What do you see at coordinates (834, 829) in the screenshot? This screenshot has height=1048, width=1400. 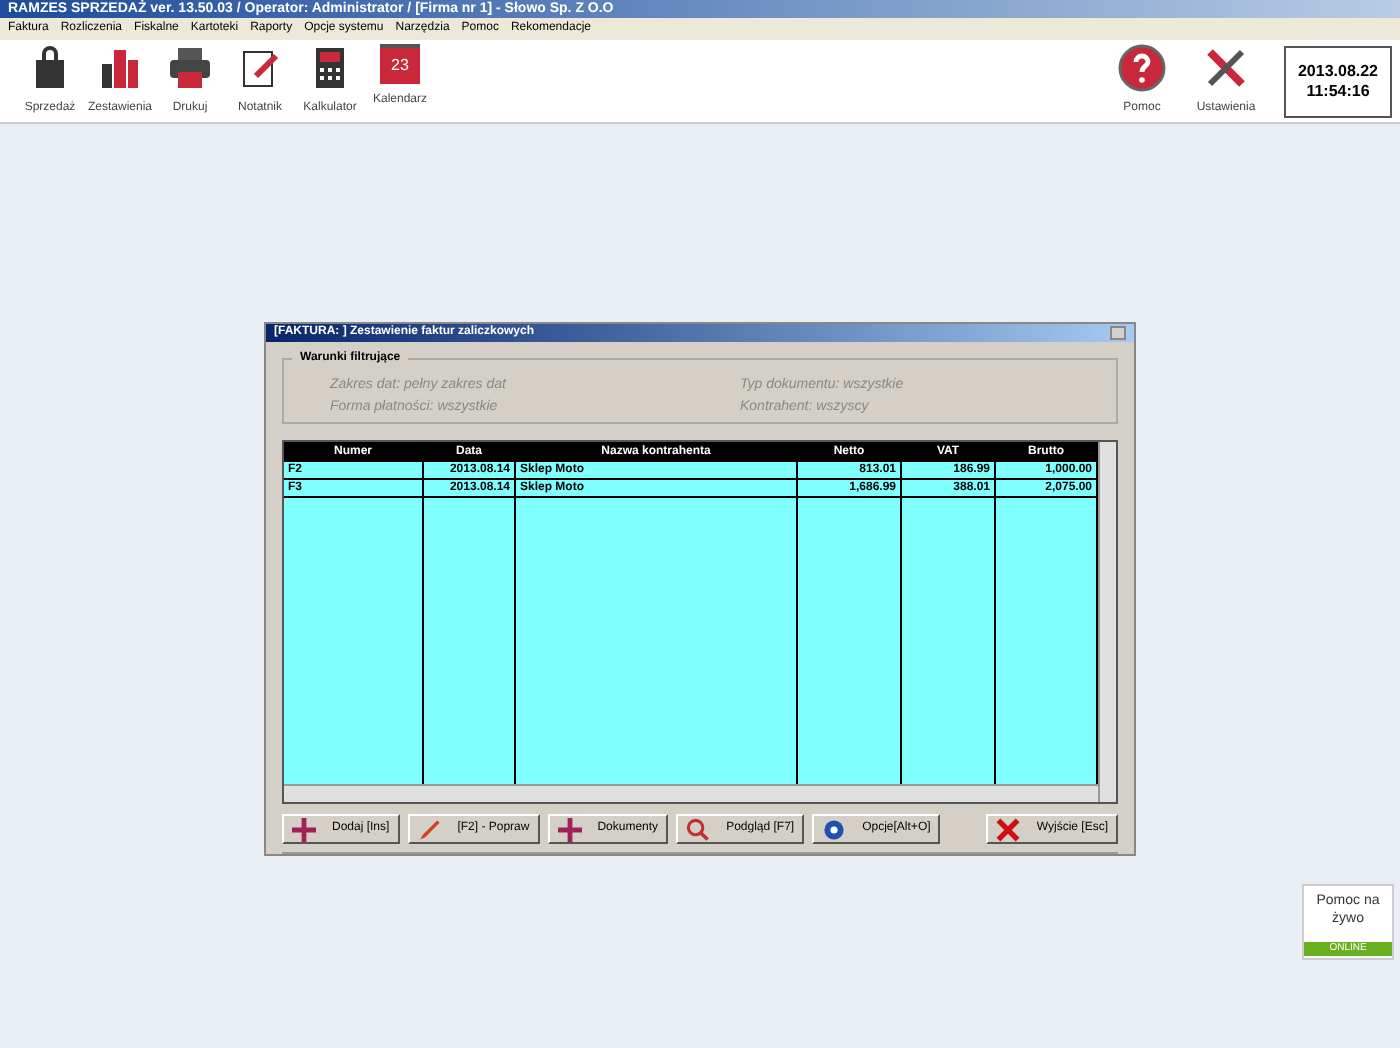 I see `gear-icon` at bounding box center [834, 829].